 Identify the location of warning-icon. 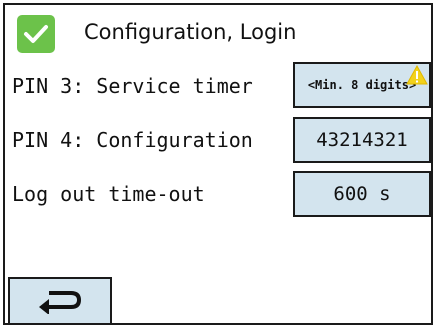
(417, 75).